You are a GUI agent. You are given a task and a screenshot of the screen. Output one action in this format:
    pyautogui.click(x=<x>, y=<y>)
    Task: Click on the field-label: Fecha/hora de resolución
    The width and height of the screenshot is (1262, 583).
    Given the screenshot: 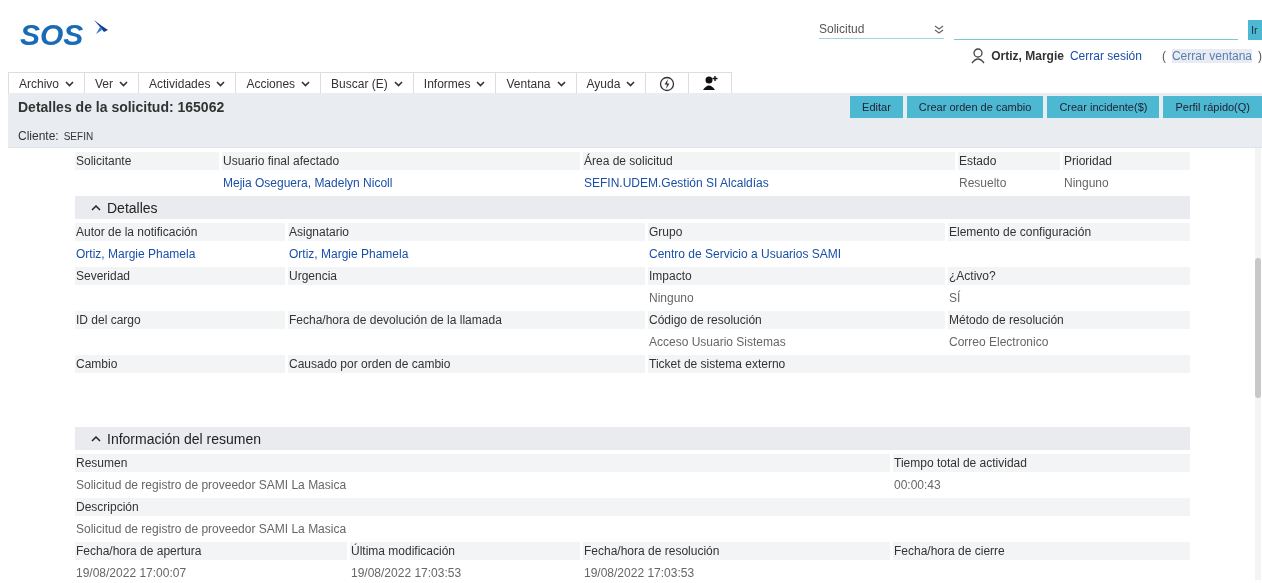 What is the action you would take?
    pyautogui.click(x=736, y=551)
    